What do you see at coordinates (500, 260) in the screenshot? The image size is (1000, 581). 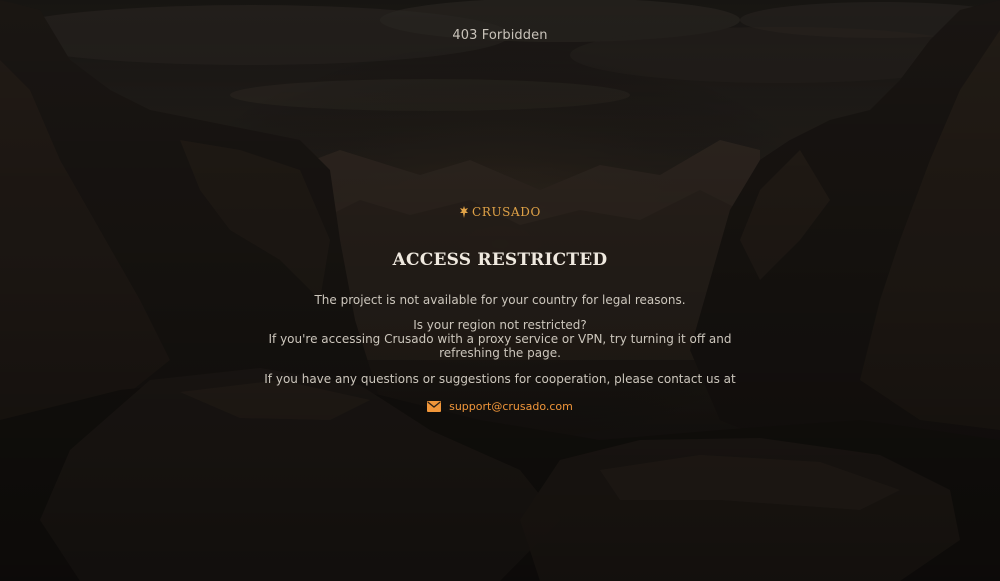 I see `page-heading: ACCESS RESTRICTED` at bounding box center [500, 260].